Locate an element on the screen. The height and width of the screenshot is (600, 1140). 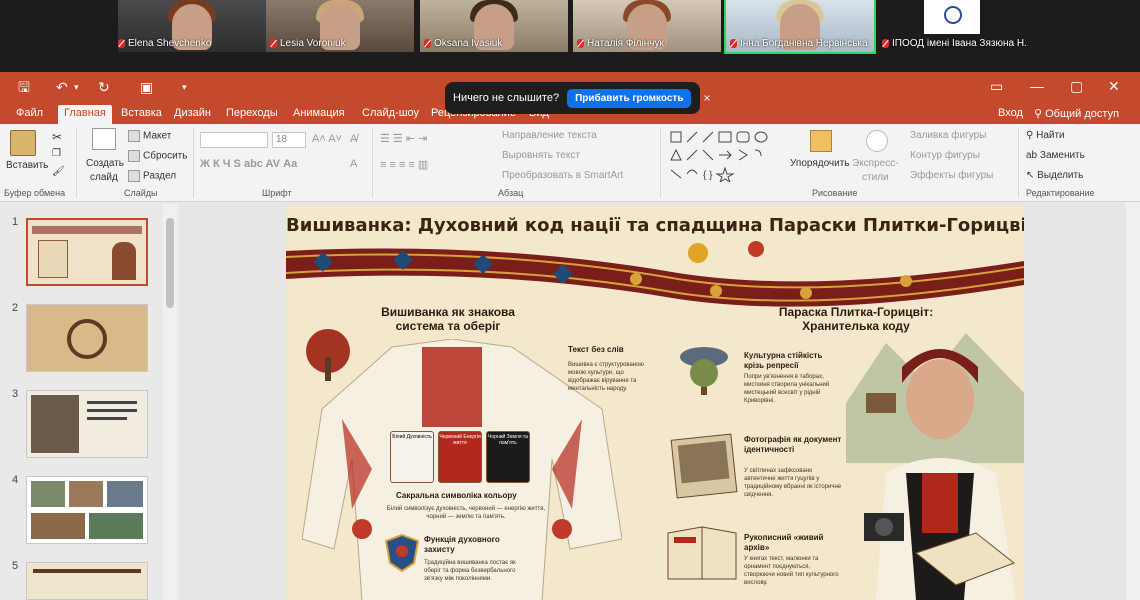
tab-animations: Анимация is located at coordinates (319, 114).